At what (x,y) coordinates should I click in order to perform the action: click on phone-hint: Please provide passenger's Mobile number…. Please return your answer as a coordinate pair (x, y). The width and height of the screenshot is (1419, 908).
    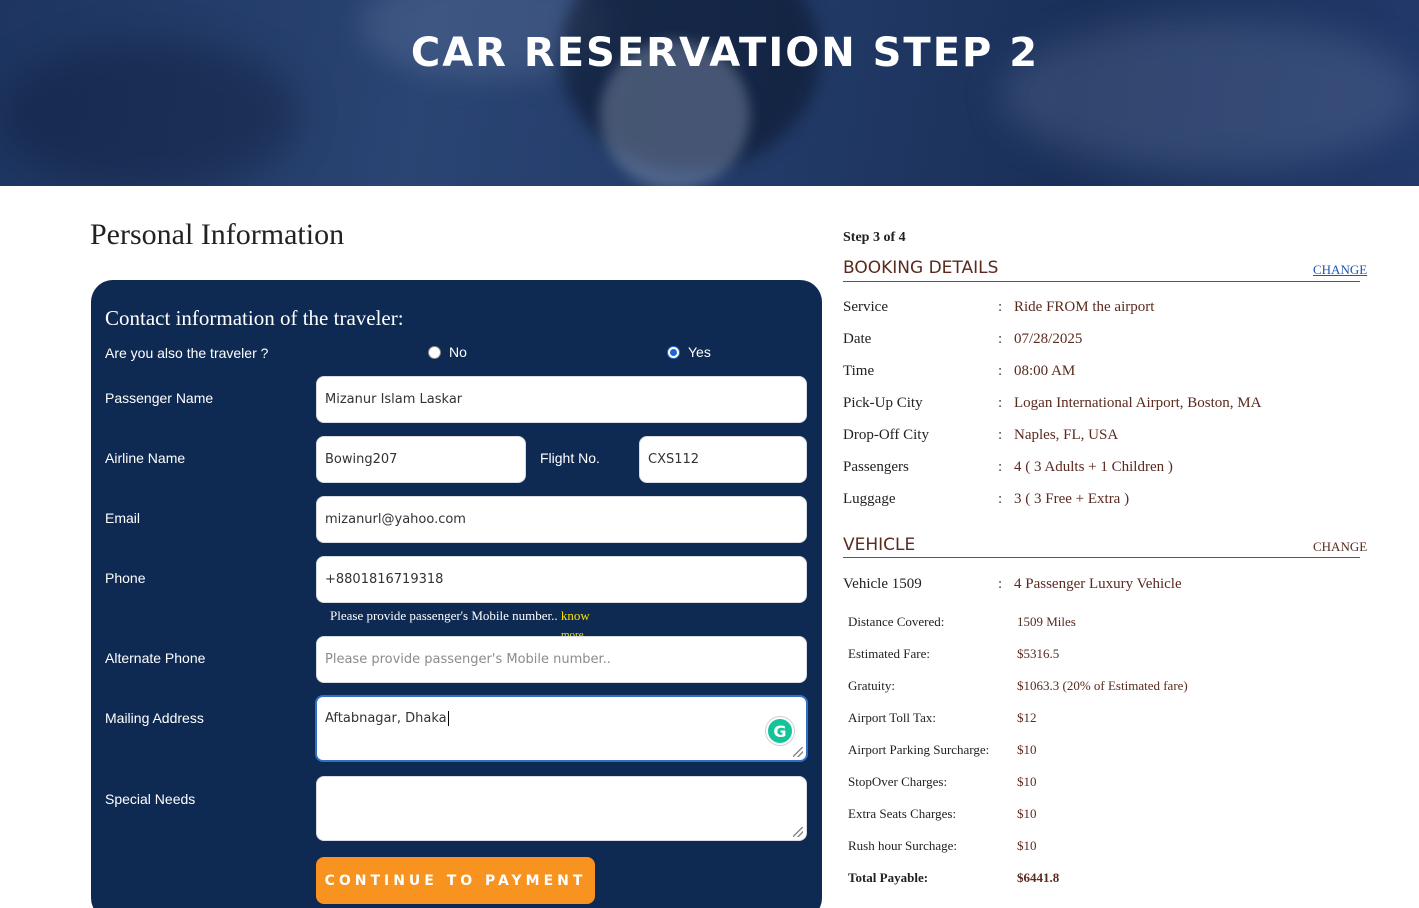
    Looking at the image, I should click on (460, 616).